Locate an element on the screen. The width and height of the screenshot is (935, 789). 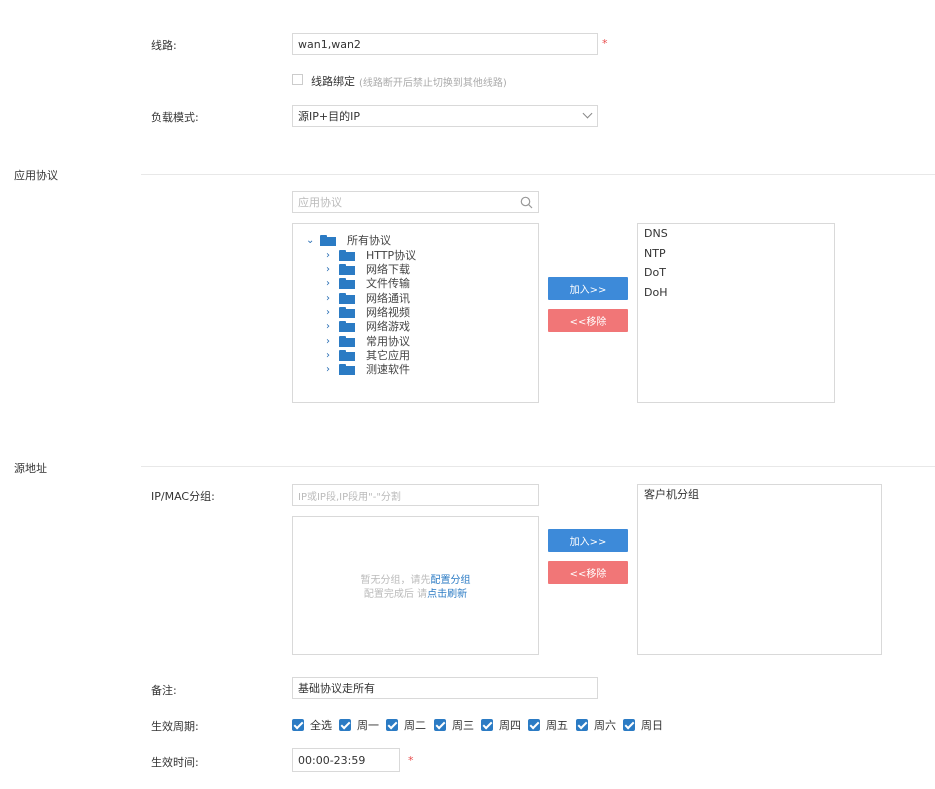
ipmac-placeholder: IP或IP段,IP段用"-"分割 is located at coordinates (349, 497).